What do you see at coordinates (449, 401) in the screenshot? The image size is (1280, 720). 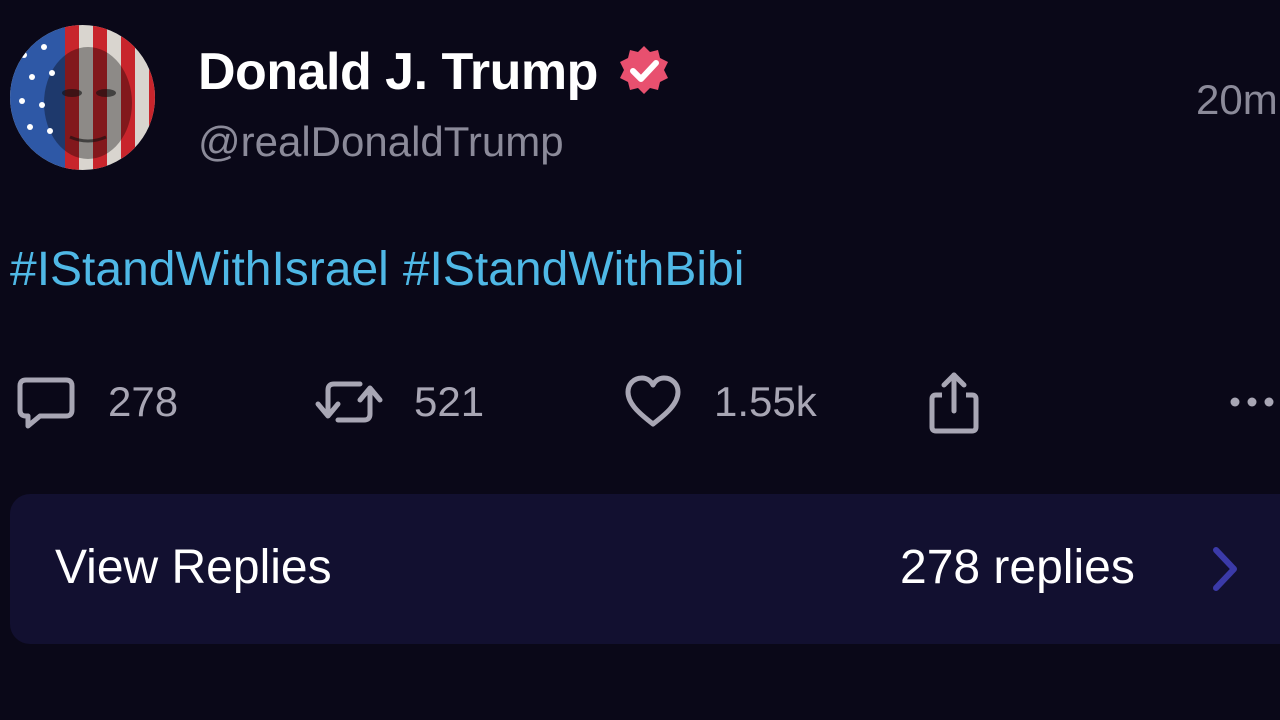 I see `repost-count: 521` at bounding box center [449, 401].